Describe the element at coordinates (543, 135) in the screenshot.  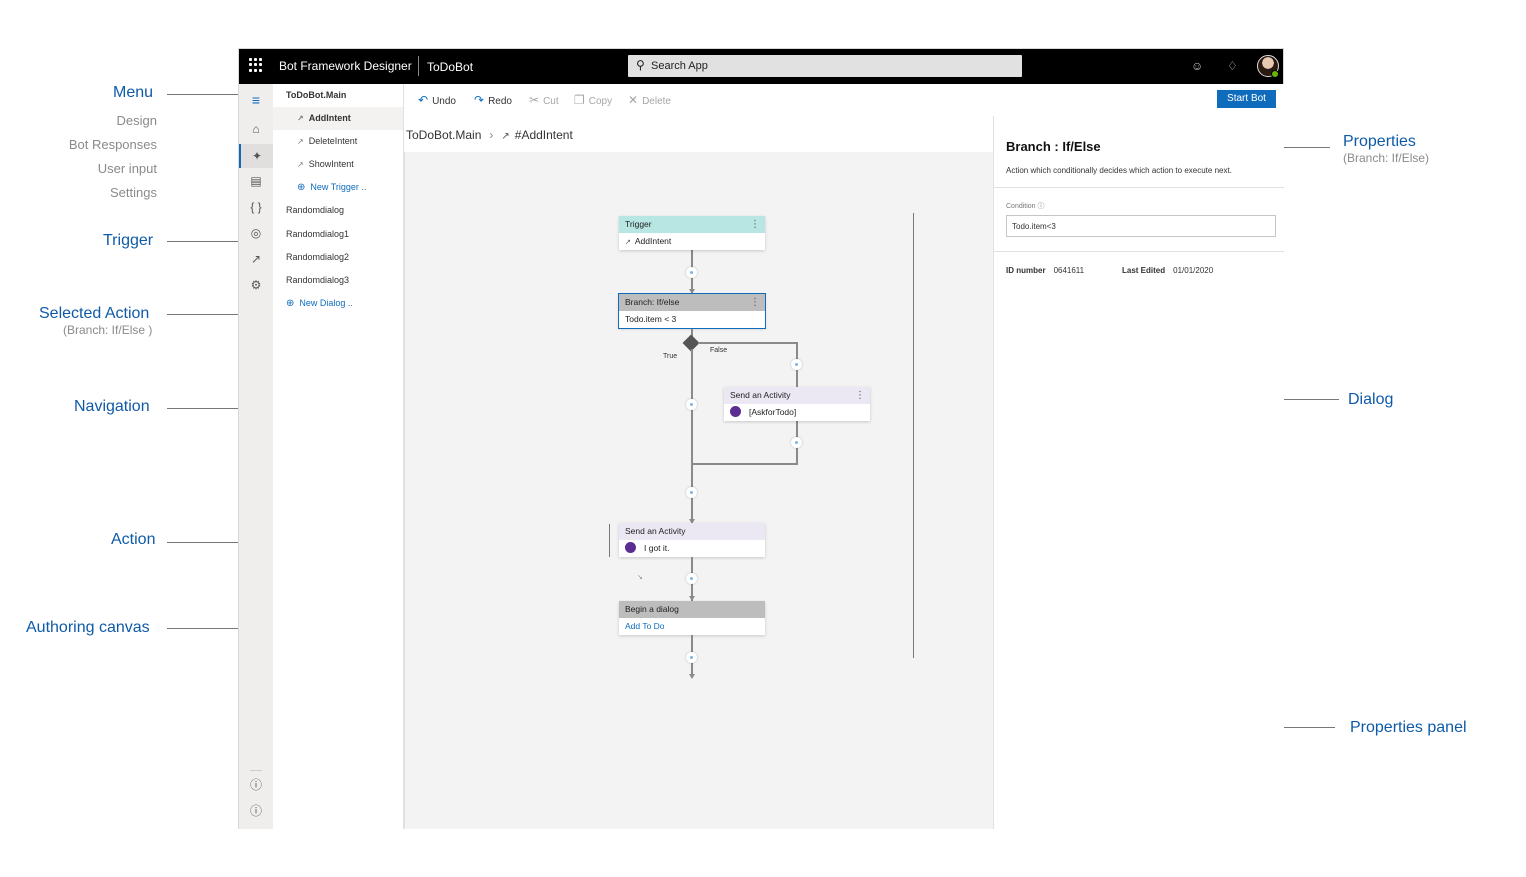
I see `breadcrumb-current: #AddIntent` at that location.